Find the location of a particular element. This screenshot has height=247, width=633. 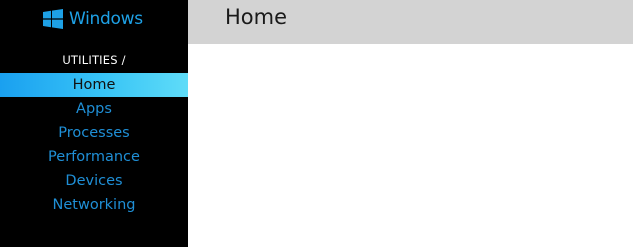

sidebar-item-devices: Devices is located at coordinates (94, 181).